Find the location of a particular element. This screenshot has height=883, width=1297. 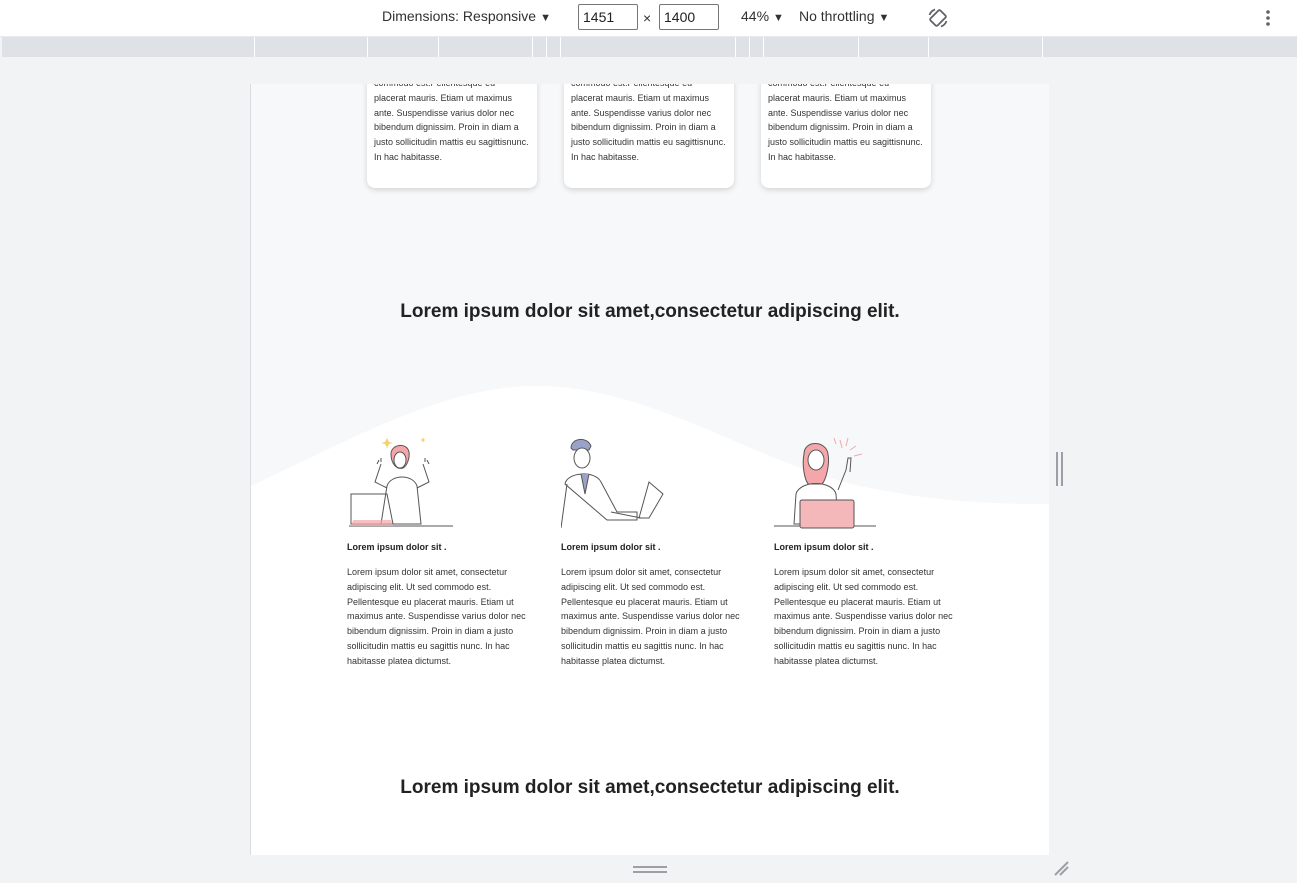

woman-celebrating-illustration is located at coordinates (401, 482).